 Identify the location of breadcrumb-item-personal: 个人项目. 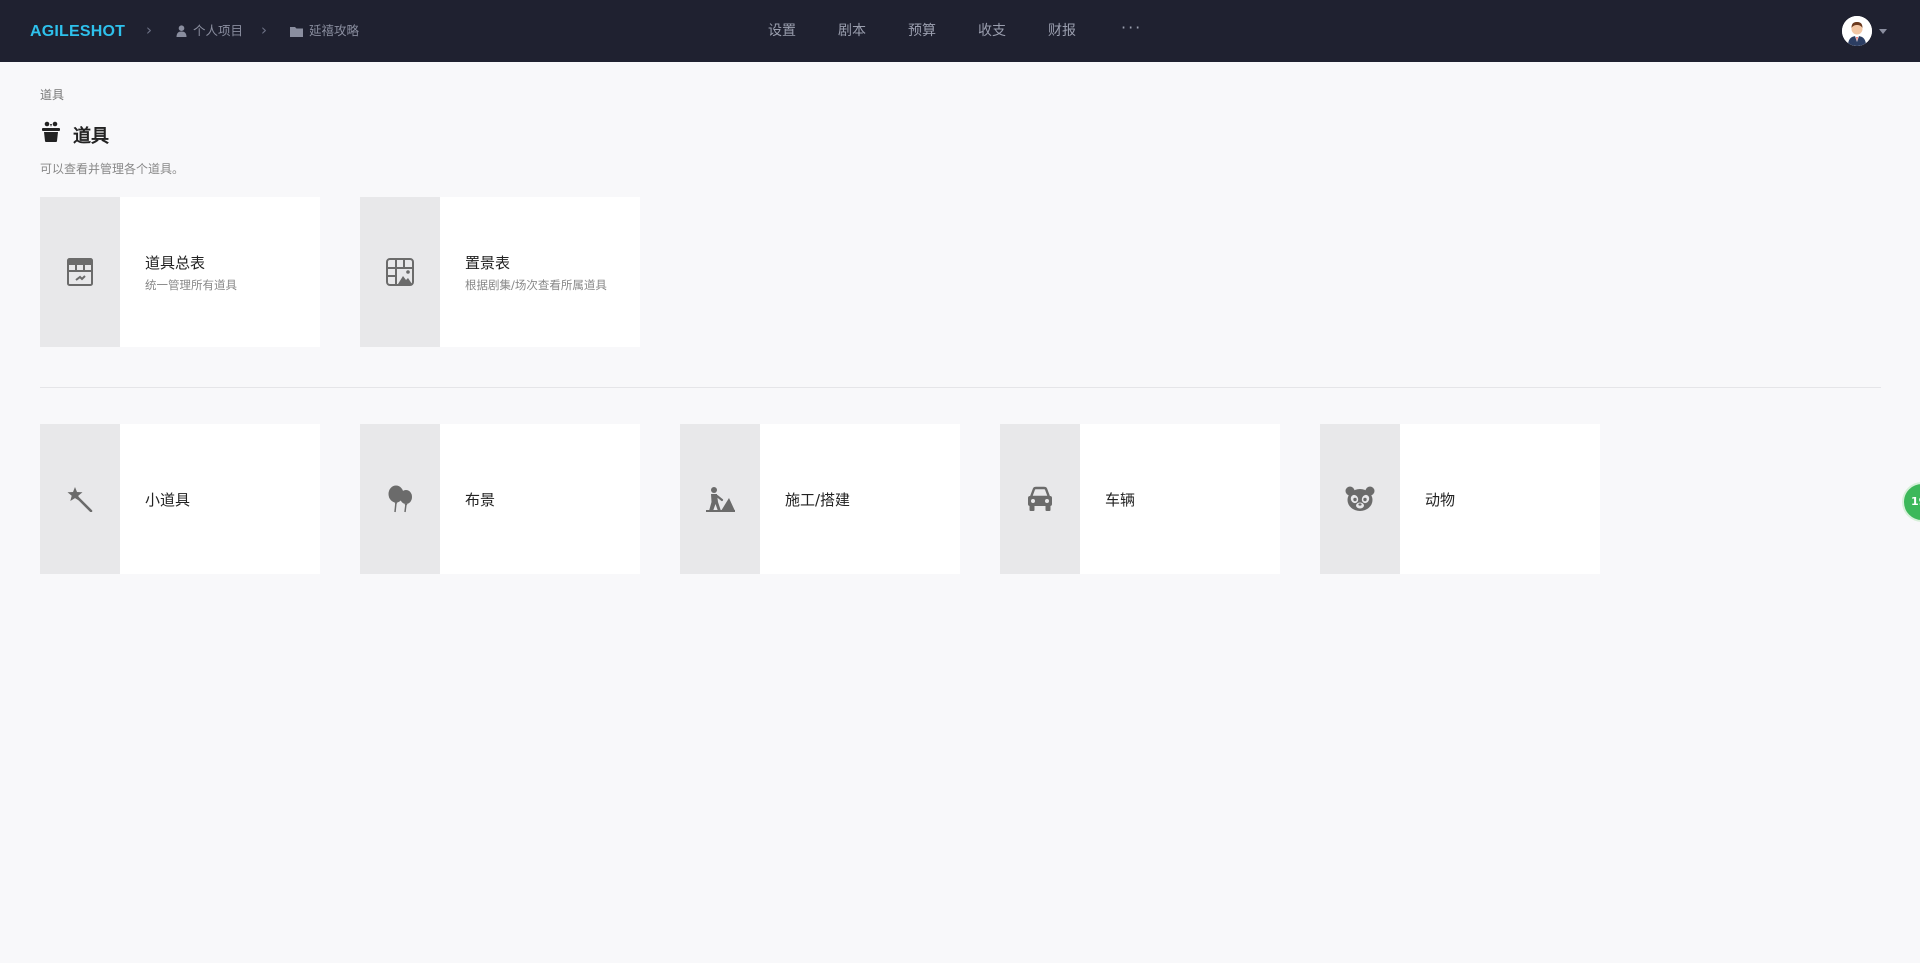
(209, 31).